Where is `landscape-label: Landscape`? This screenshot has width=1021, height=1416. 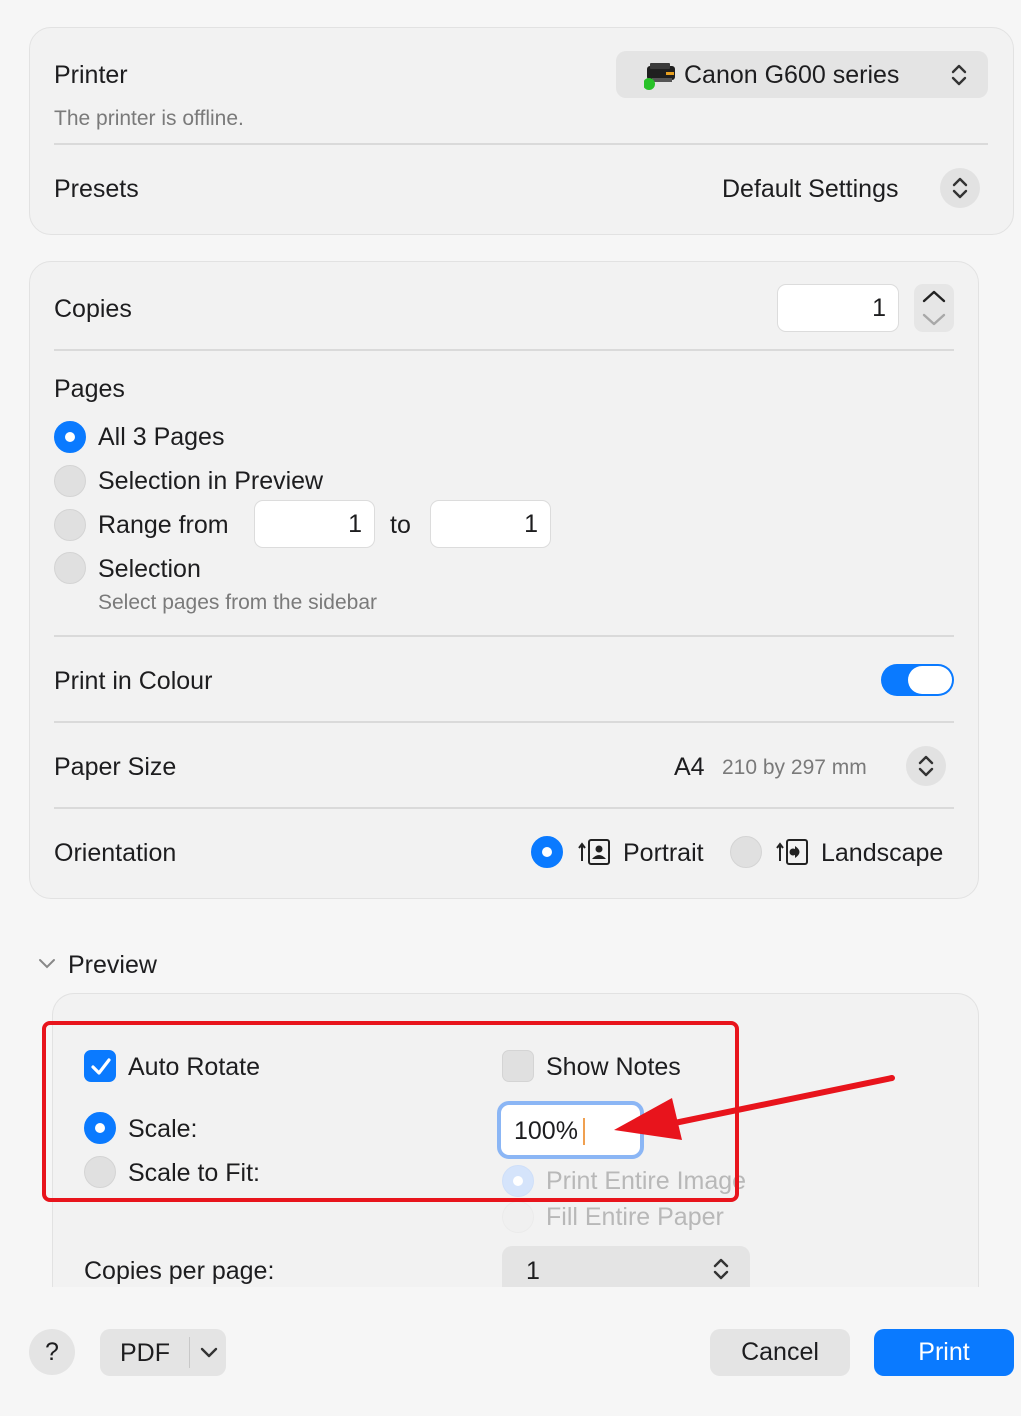
landscape-label: Landscape is located at coordinates (882, 853).